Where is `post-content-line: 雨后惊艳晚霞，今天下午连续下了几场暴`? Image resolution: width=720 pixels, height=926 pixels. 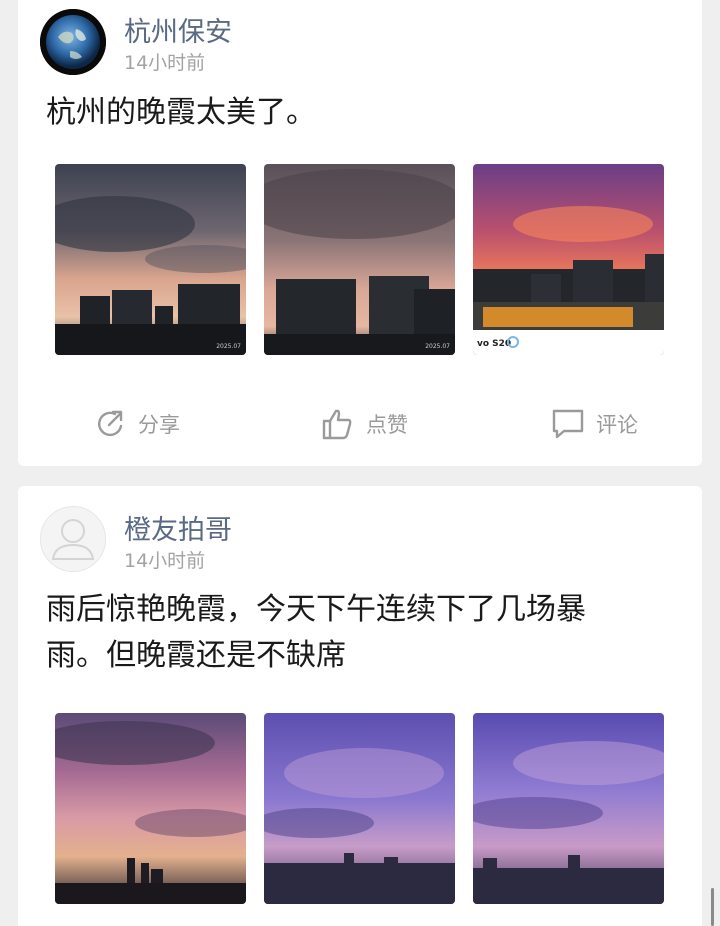
post-content-line: 雨后惊艳晚霞，今天下午连续下了几场暴 is located at coordinates (316, 609).